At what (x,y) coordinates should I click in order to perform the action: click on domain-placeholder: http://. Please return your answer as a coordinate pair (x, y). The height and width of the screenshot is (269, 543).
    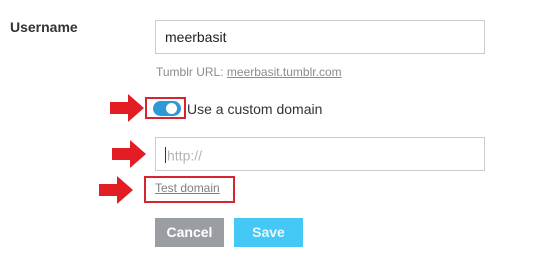
    Looking at the image, I should click on (185, 155).